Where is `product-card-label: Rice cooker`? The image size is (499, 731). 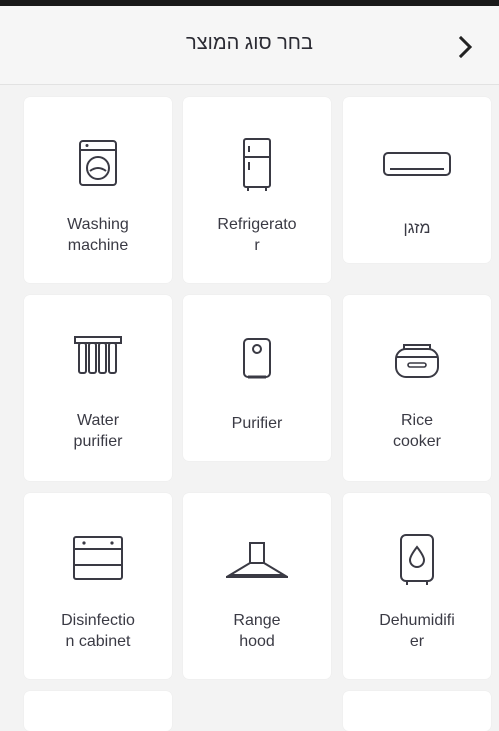 product-card-label: Rice cooker is located at coordinates (417, 431).